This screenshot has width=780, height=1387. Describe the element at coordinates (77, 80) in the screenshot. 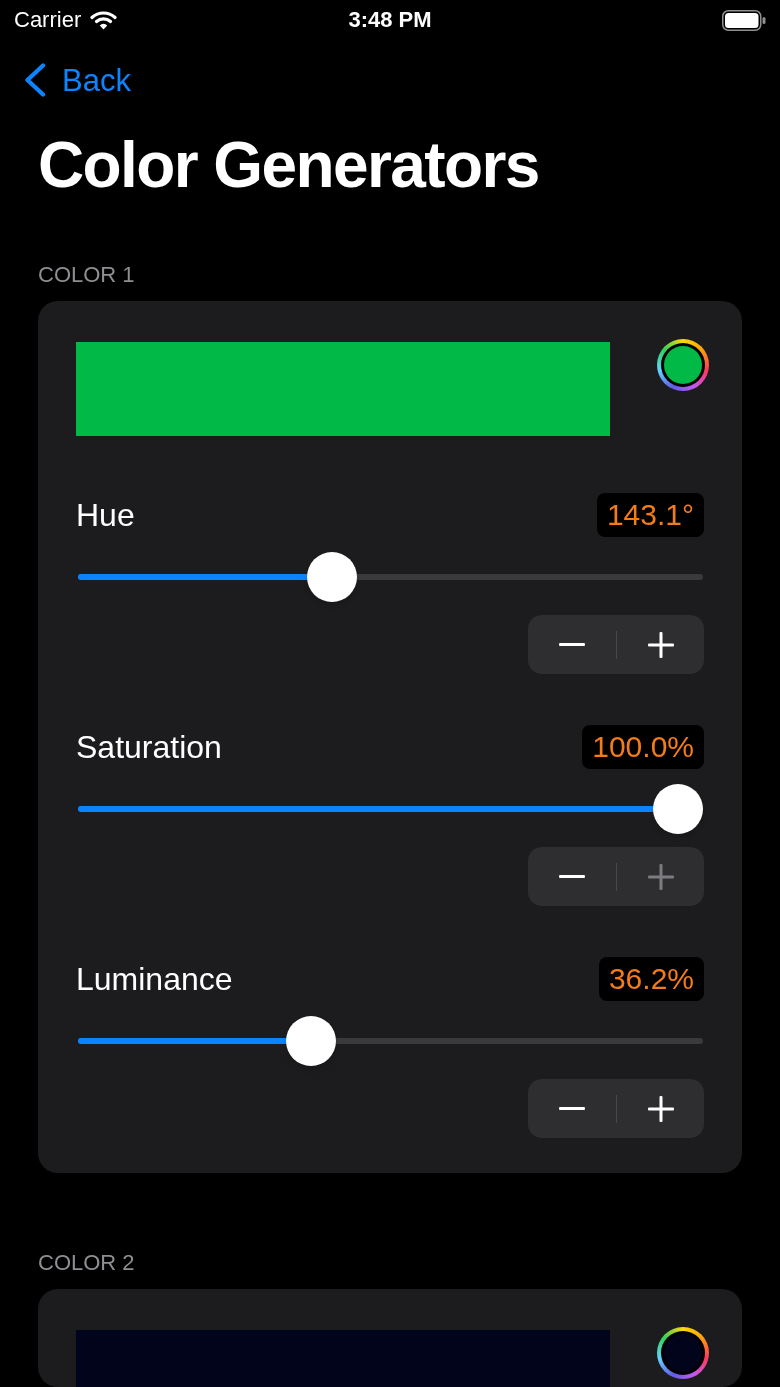

I see `back-button: Back` at that location.